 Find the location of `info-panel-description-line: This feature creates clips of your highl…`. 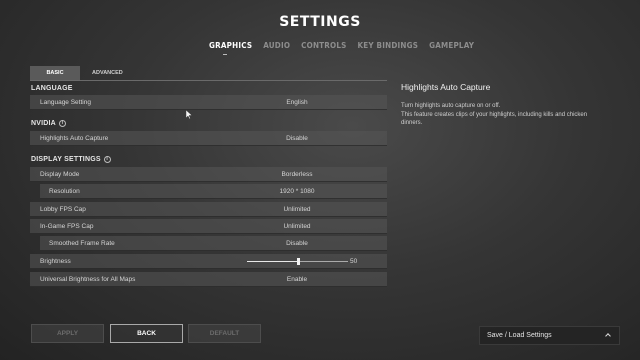

info-panel-description-line: This feature creates clips of your highl… is located at coordinates (494, 114).